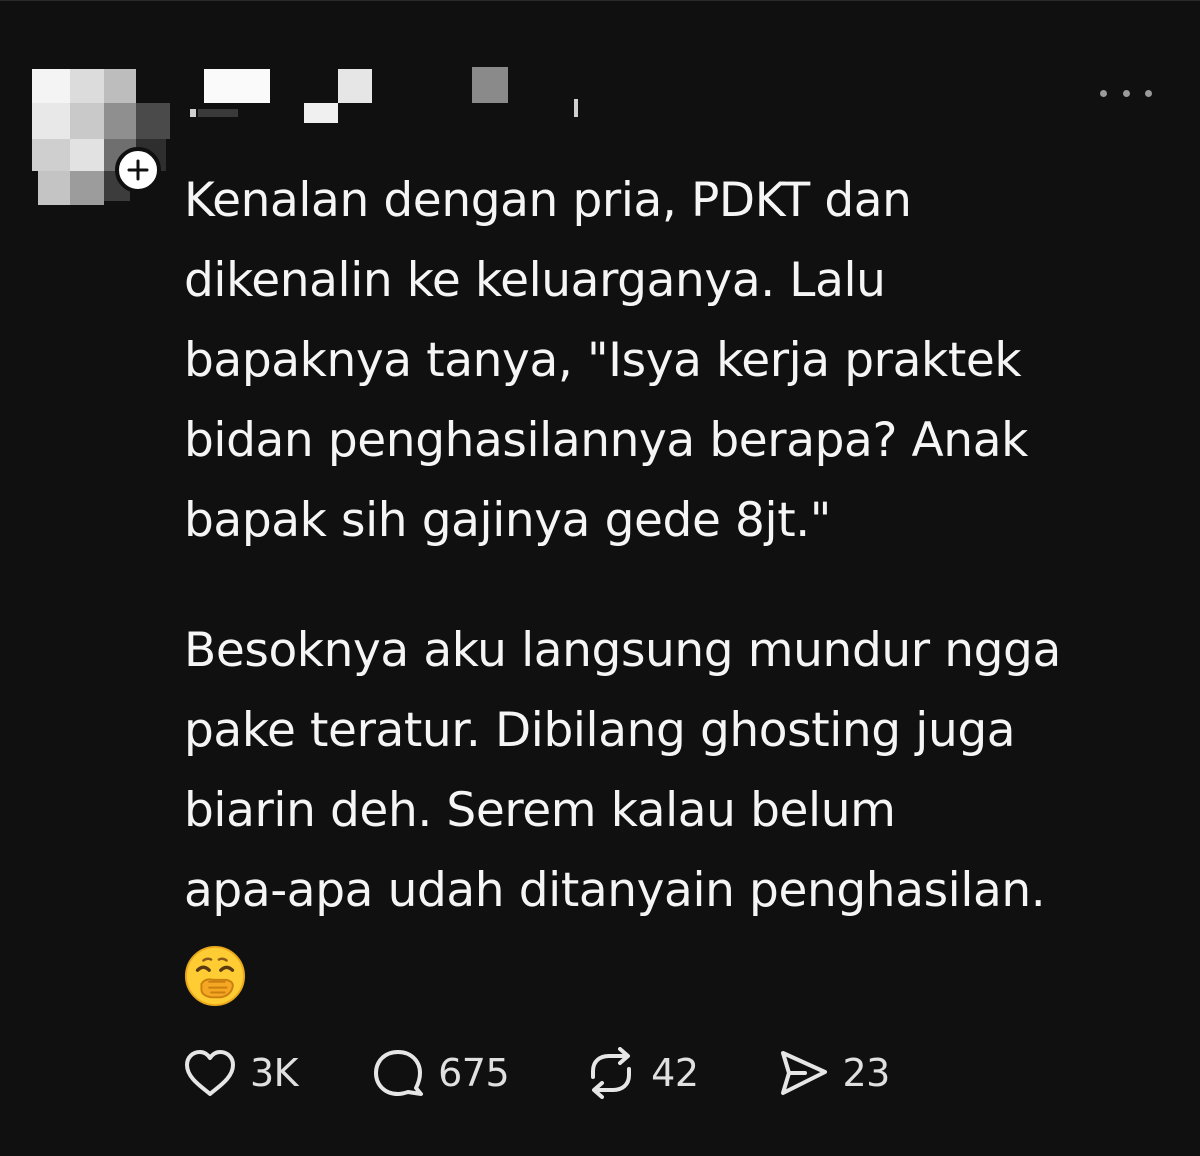  Describe the element at coordinates (641, 1073) in the screenshot. I see `repost-button: 42` at that location.